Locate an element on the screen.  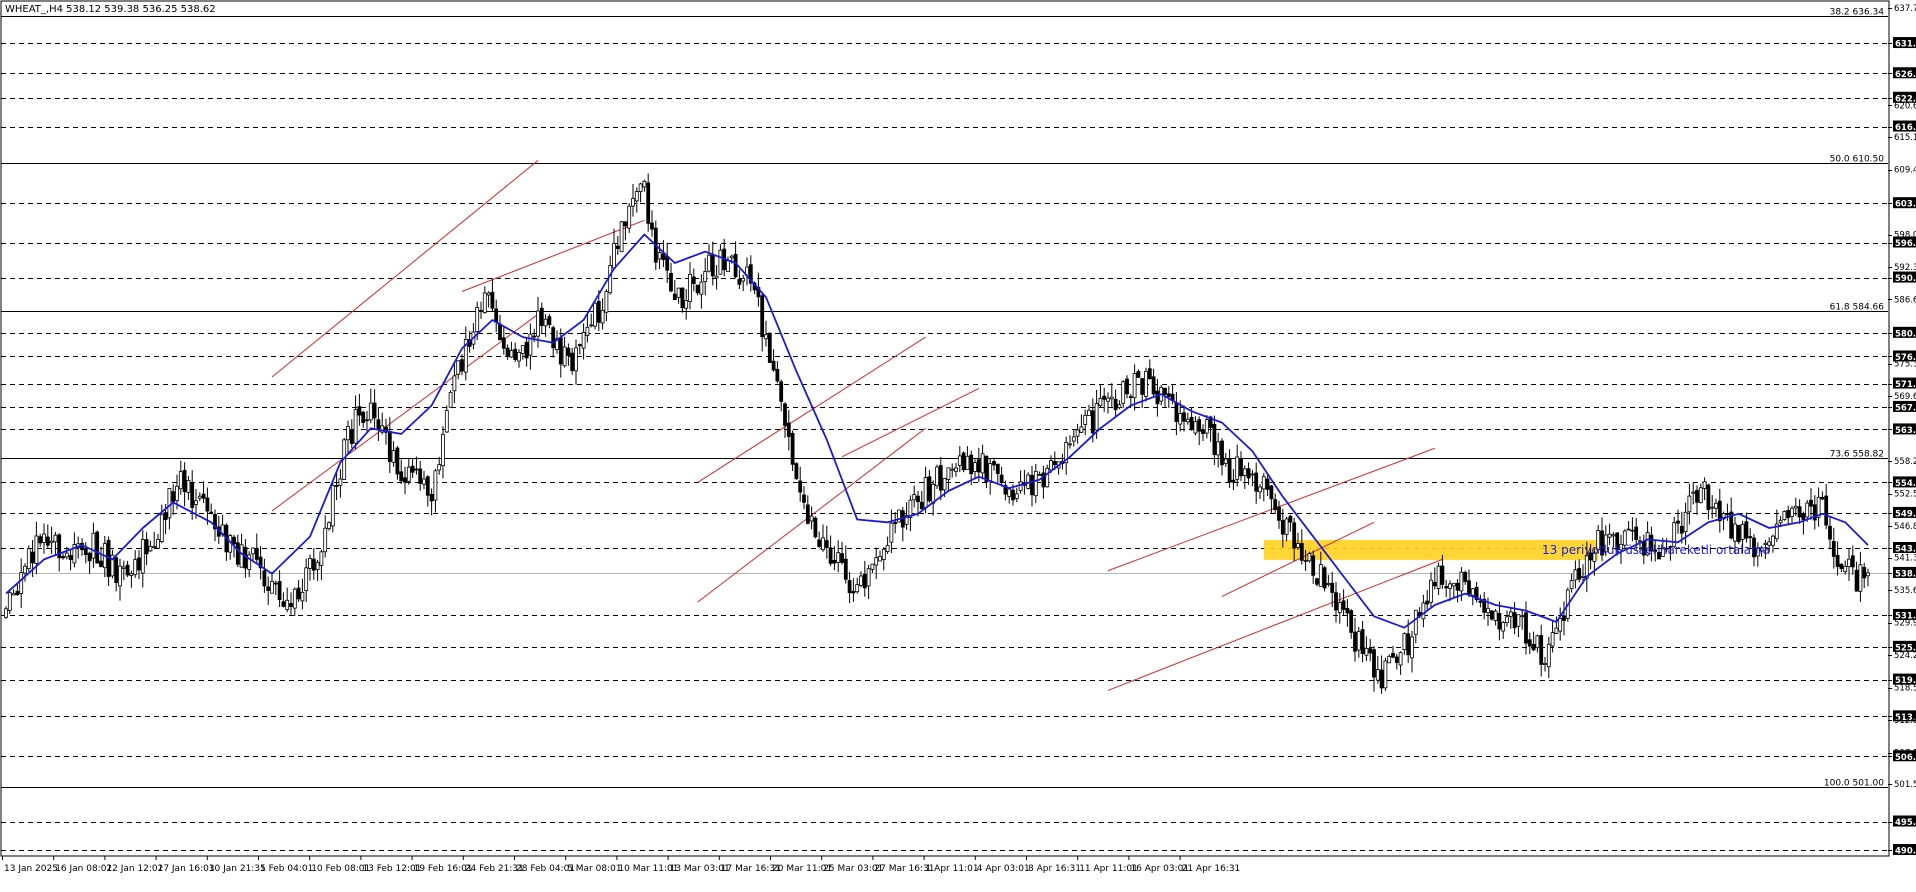
fib-level-label: 100.0 501.00 is located at coordinates (1854, 784).